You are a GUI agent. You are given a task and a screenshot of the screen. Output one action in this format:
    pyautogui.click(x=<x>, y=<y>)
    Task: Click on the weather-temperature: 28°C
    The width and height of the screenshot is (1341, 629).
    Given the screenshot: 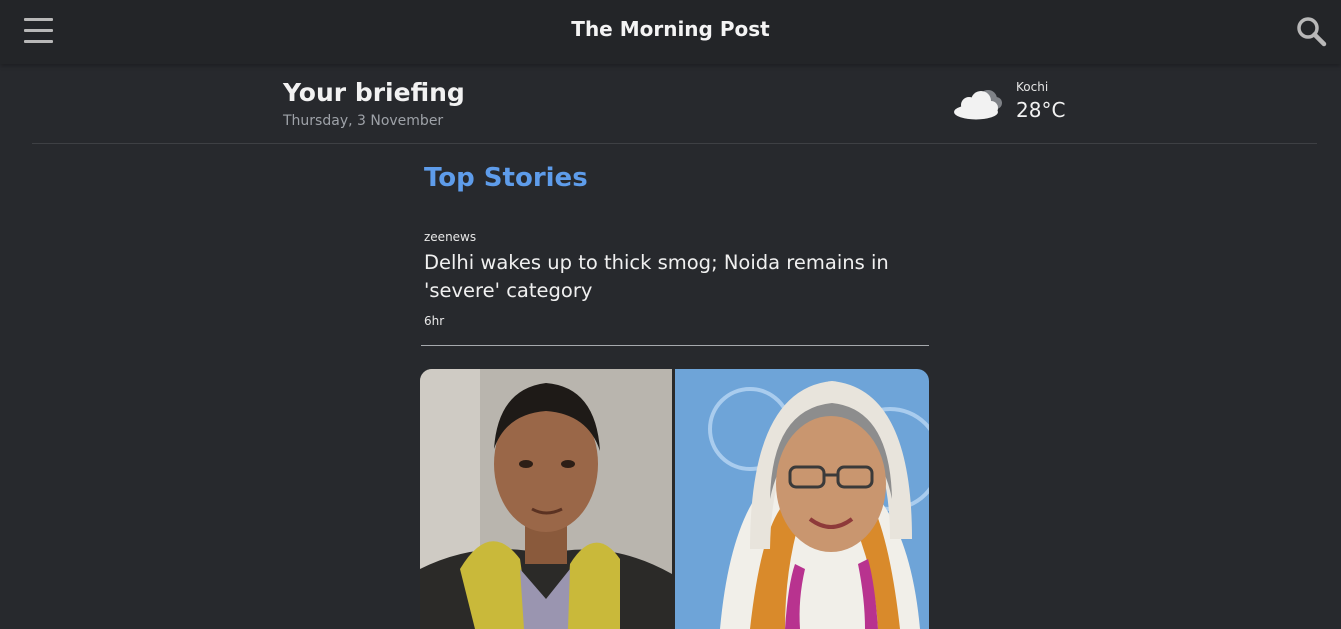 What is the action you would take?
    pyautogui.click(x=1041, y=110)
    